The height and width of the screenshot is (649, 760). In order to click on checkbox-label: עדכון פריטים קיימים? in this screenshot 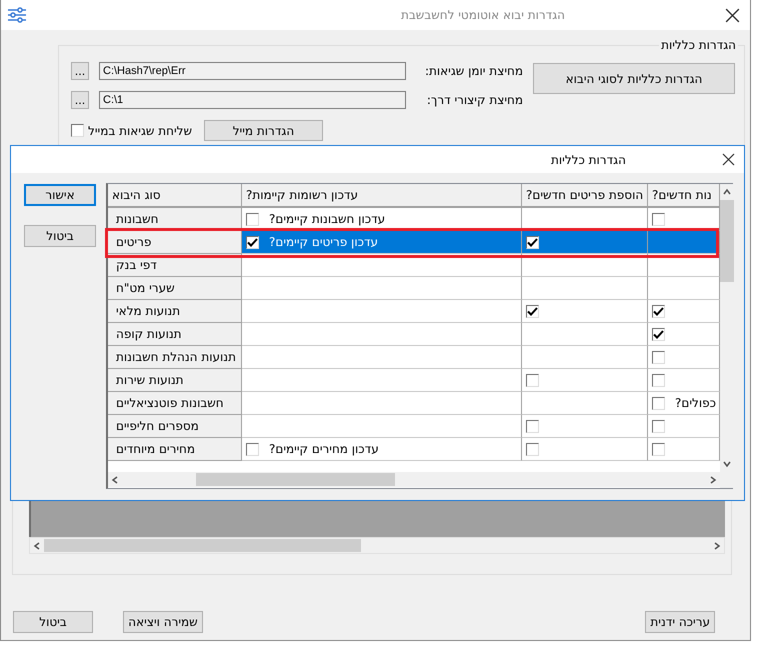, I will do `click(323, 242)`.